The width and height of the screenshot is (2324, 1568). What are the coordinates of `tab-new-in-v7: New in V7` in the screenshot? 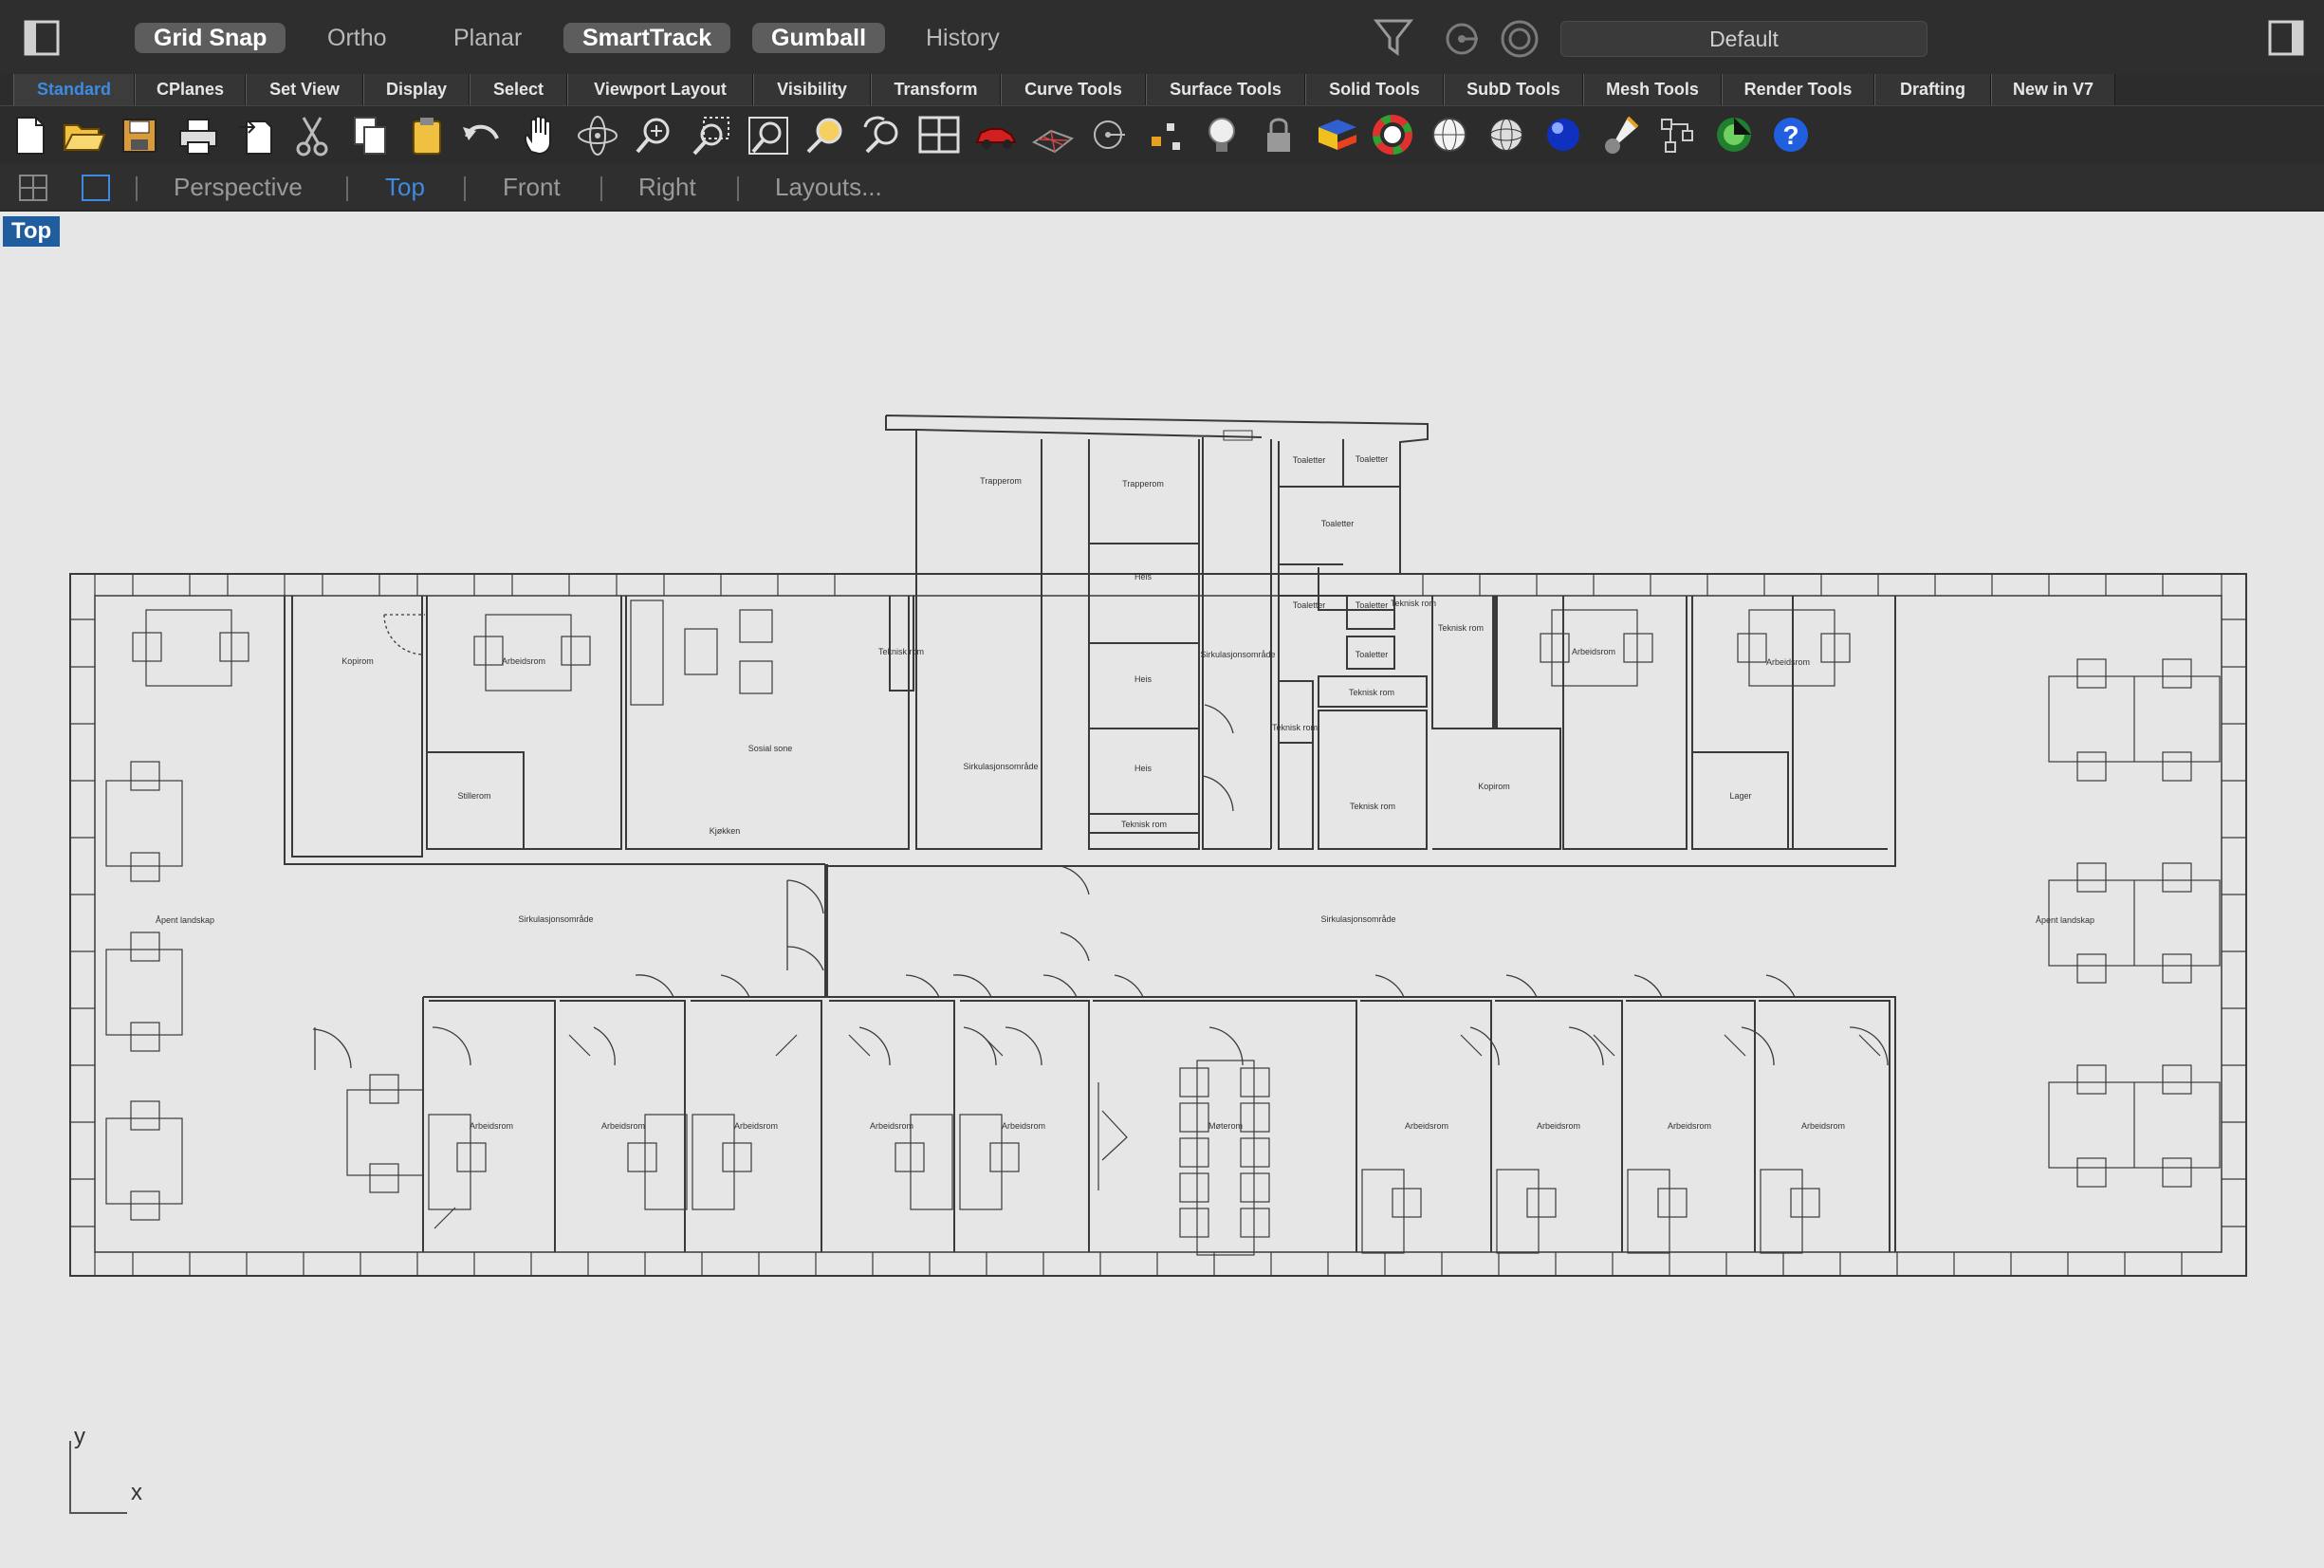 It's located at (2053, 90).